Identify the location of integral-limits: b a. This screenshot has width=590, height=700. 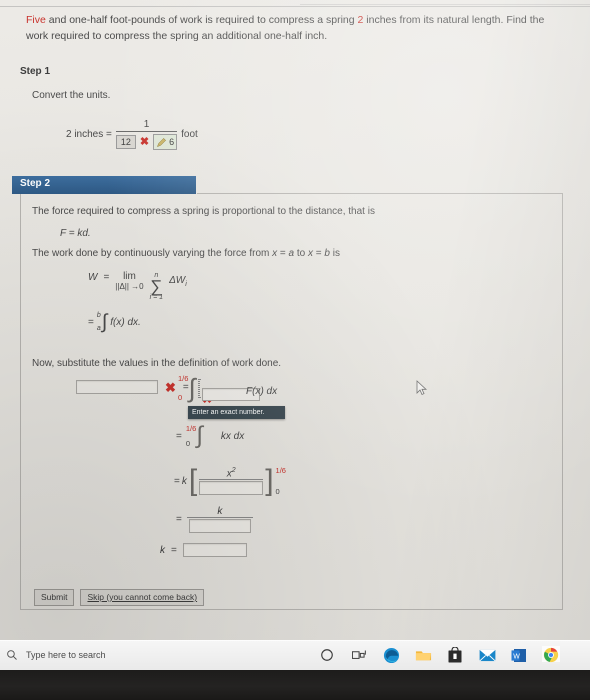
(99, 322).